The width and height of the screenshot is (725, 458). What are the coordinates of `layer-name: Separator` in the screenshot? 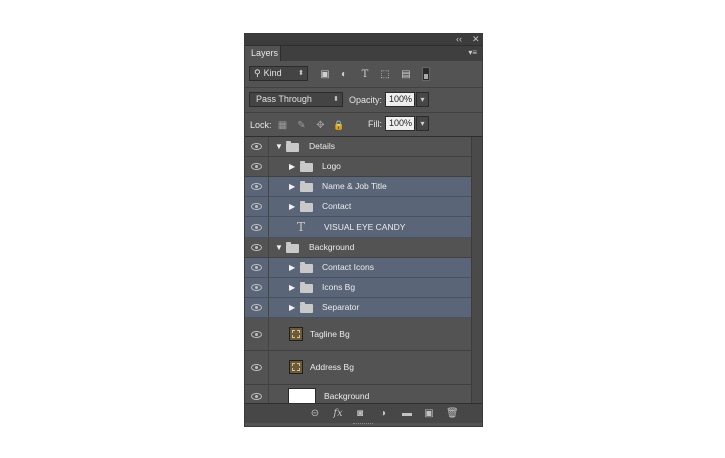 It's located at (341, 307).